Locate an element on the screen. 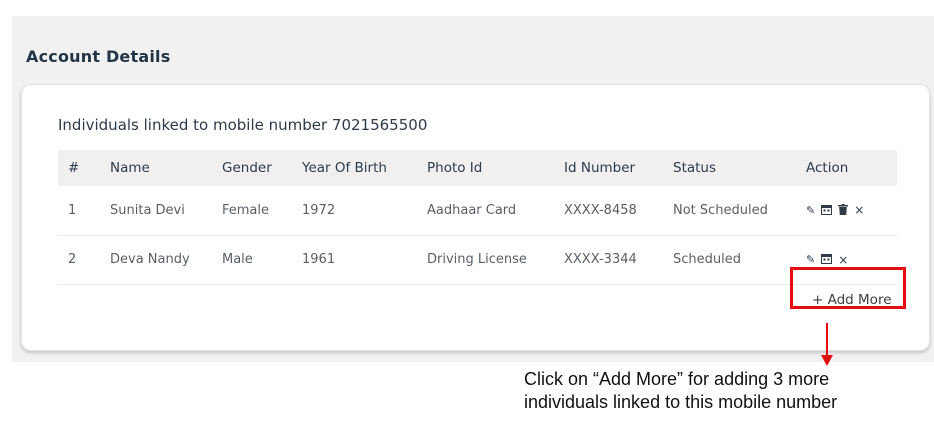 The height and width of the screenshot is (425, 934). callout-arrow-head is located at coordinates (827, 360).